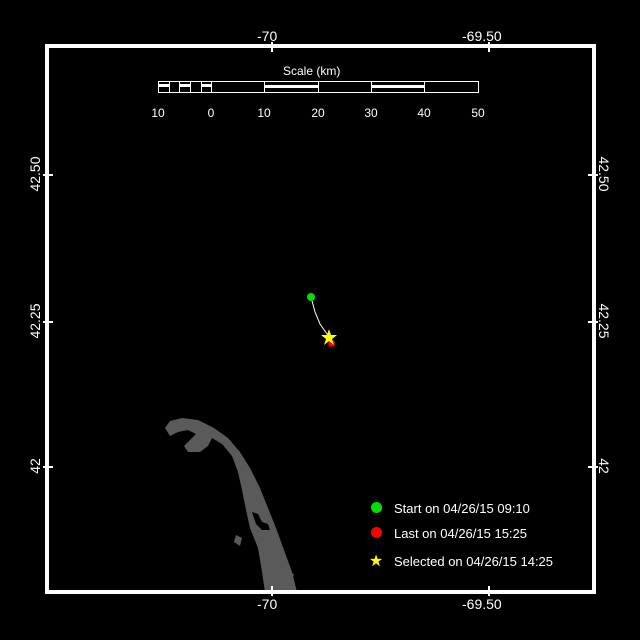 The height and width of the screenshot is (640, 640). Describe the element at coordinates (35, 321) in the screenshot. I see `left-latitude-label: 42.25` at that location.